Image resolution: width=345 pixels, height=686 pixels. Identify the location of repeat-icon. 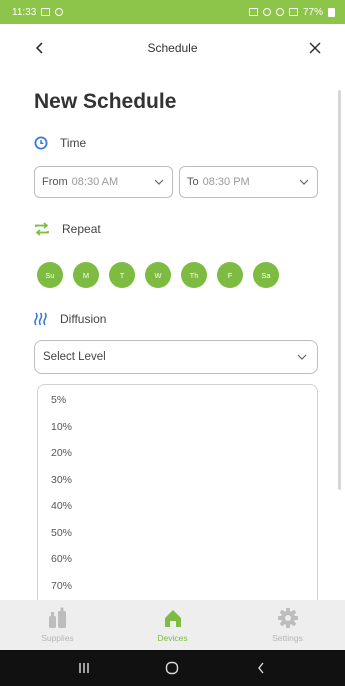
(42, 229).